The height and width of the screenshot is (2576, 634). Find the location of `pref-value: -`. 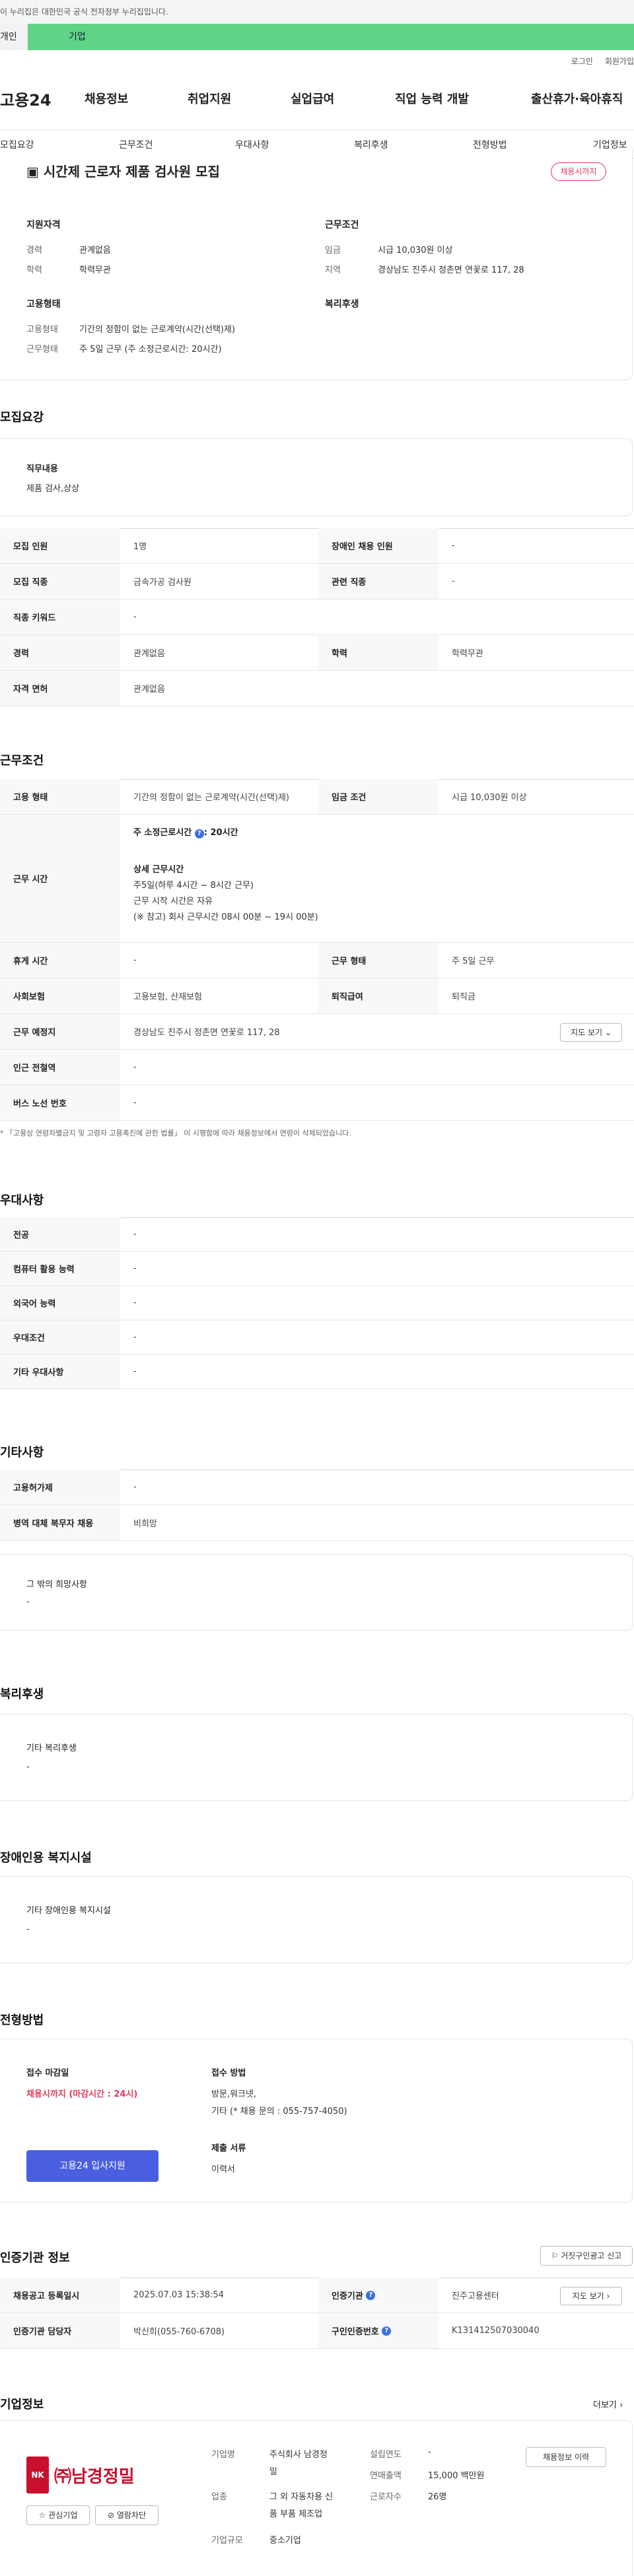

pref-value: - is located at coordinates (135, 1371).